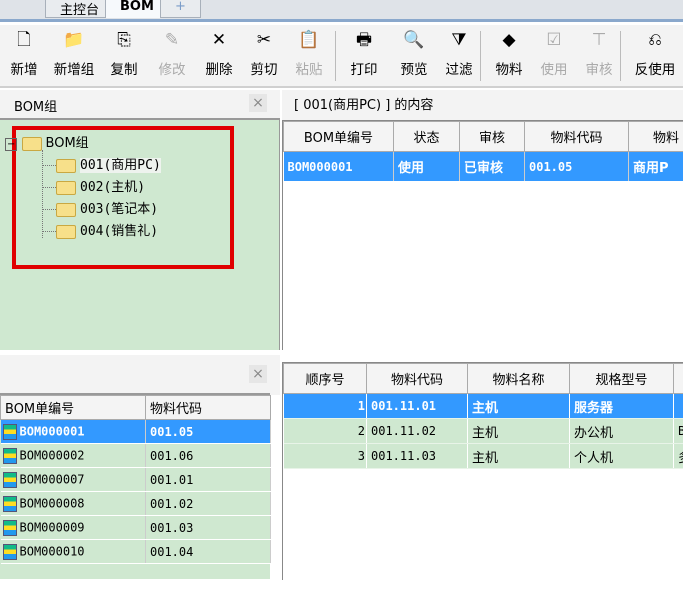  I want to click on table-cell: BOM000002, so click(73, 455).